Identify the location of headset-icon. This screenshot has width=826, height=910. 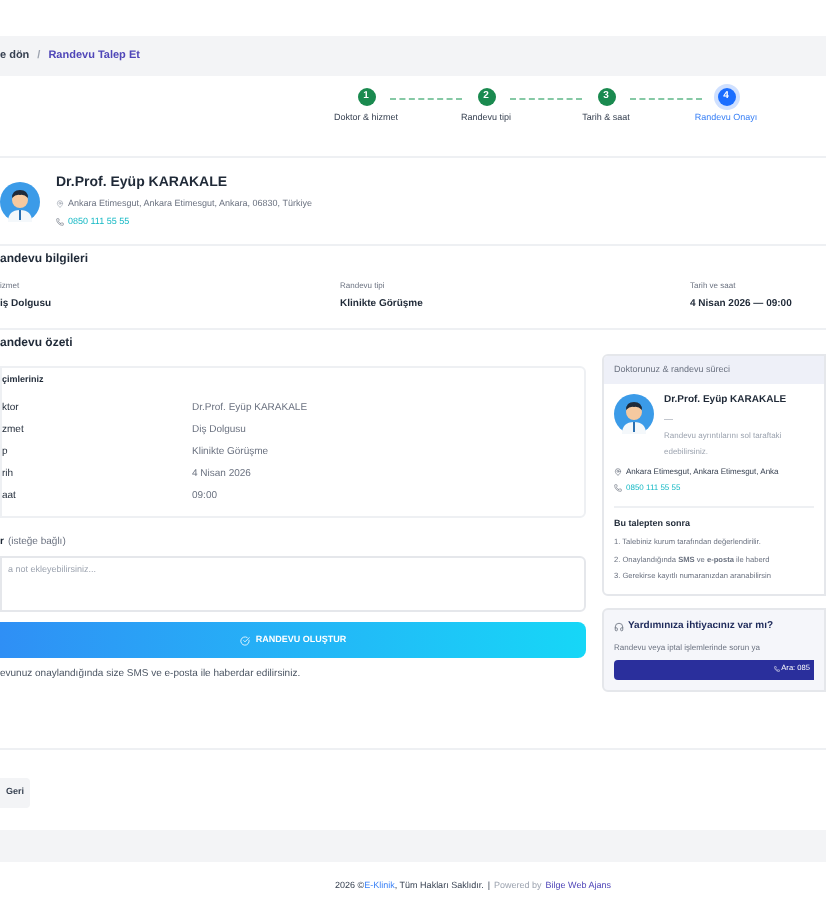
(619, 627).